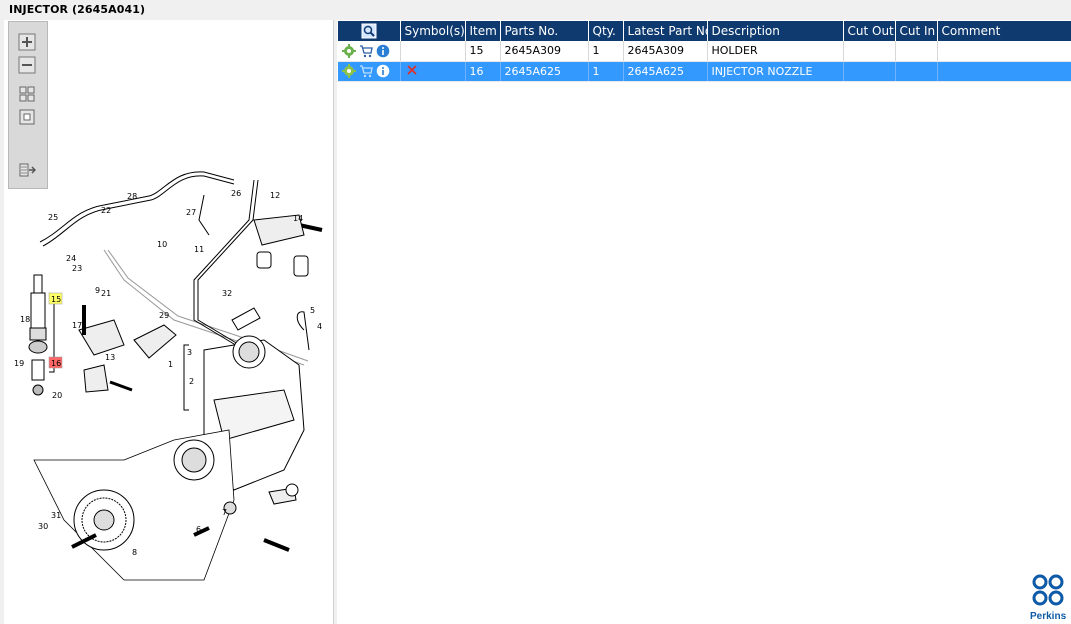 The image size is (1071, 624). What do you see at coordinates (411, 69) in the screenshot?
I see `close-icon` at bounding box center [411, 69].